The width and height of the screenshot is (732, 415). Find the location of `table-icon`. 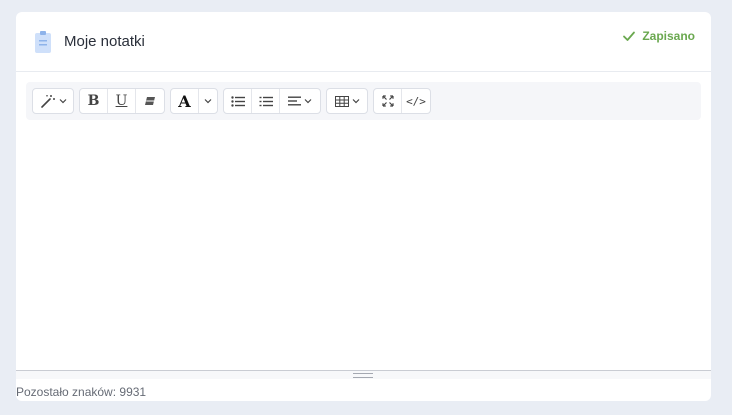

table-icon is located at coordinates (341, 101).